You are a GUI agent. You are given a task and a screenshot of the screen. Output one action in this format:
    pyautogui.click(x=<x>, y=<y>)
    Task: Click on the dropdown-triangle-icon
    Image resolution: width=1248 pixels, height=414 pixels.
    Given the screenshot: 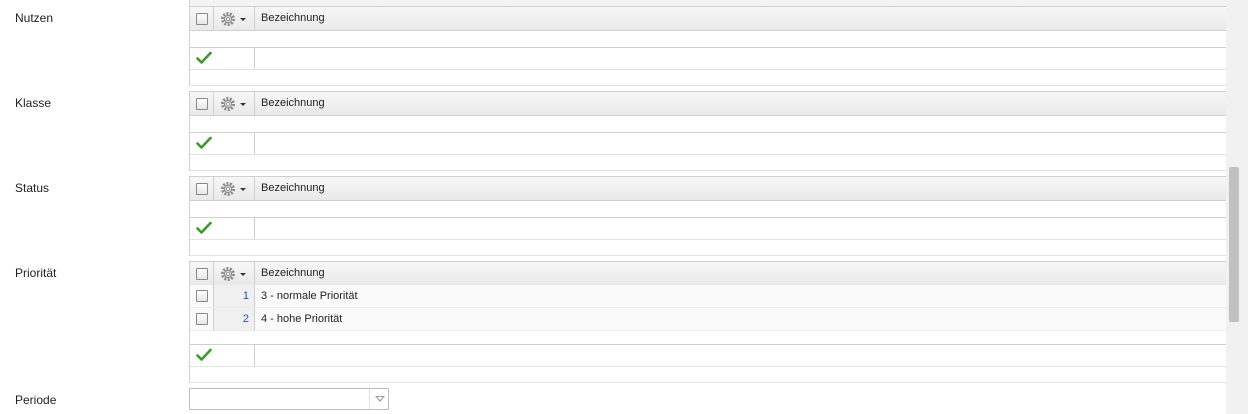 What is the action you would take?
    pyautogui.click(x=380, y=399)
    